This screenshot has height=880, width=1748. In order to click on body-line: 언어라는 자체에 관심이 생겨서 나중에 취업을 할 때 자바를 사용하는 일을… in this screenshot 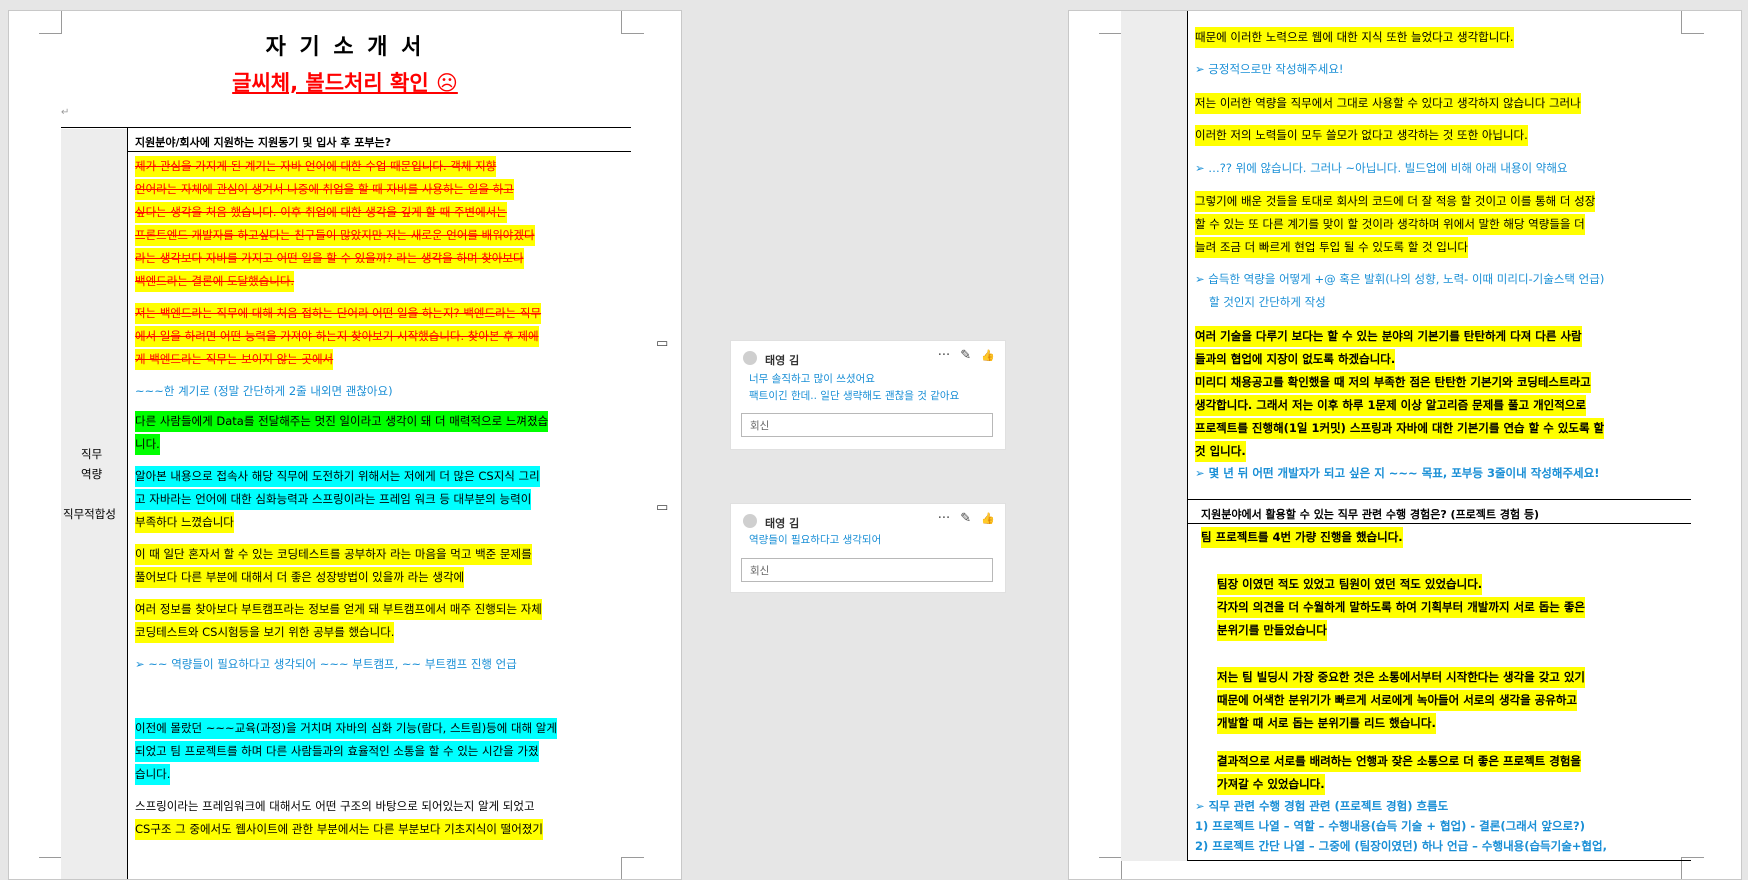, I will do `click(324, 189)`.